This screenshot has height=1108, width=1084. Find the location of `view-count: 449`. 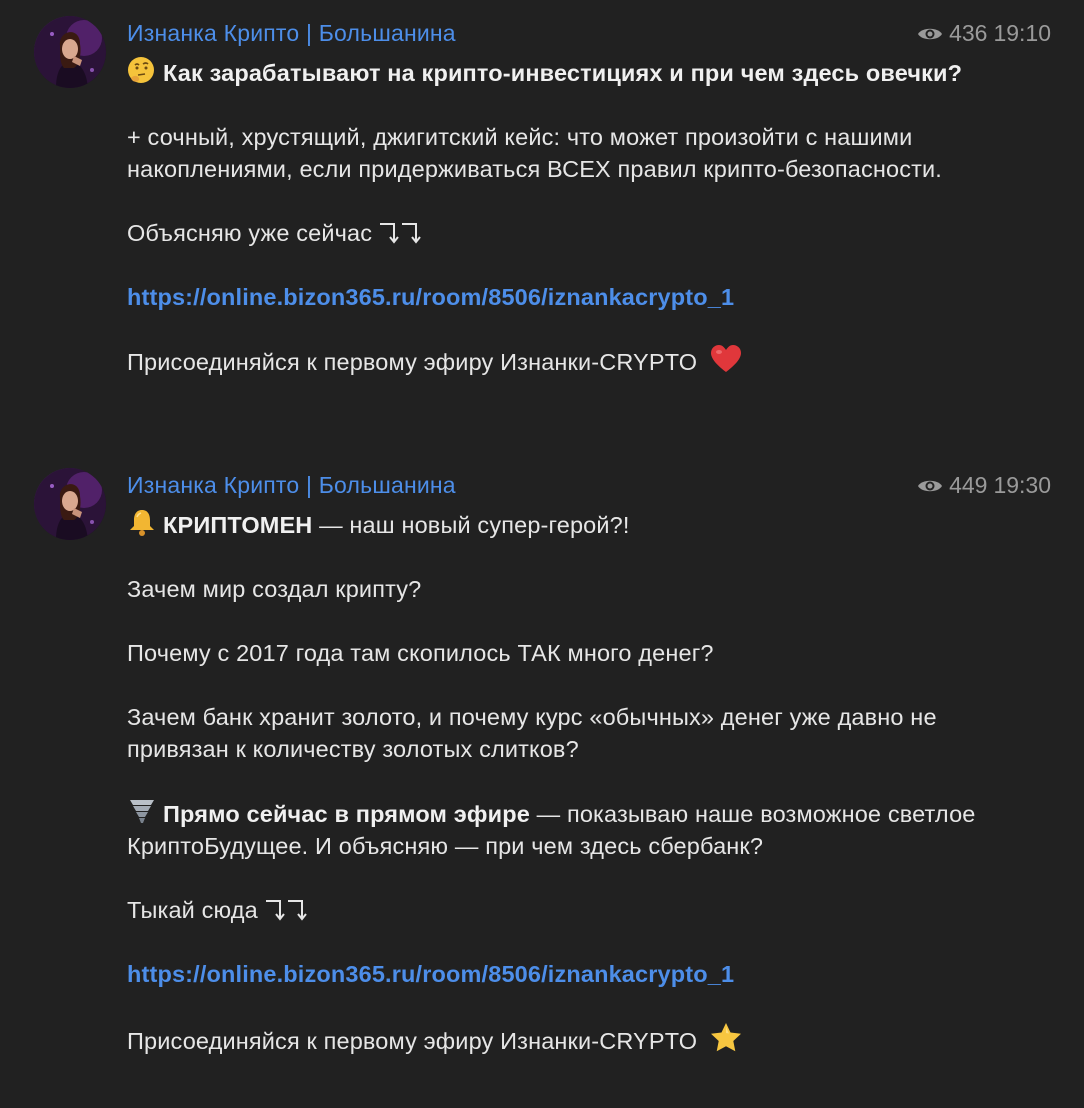

view-count: 449 is located at coordinates (968, 485).